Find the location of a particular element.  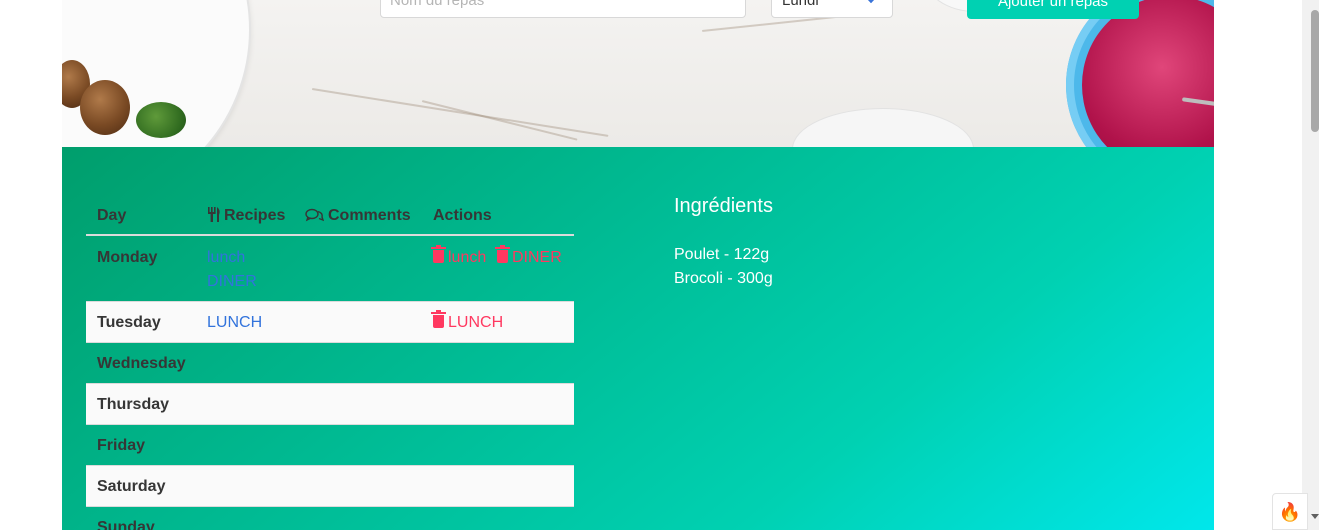

table-row: Saturday is located at coordinates (330, 486).